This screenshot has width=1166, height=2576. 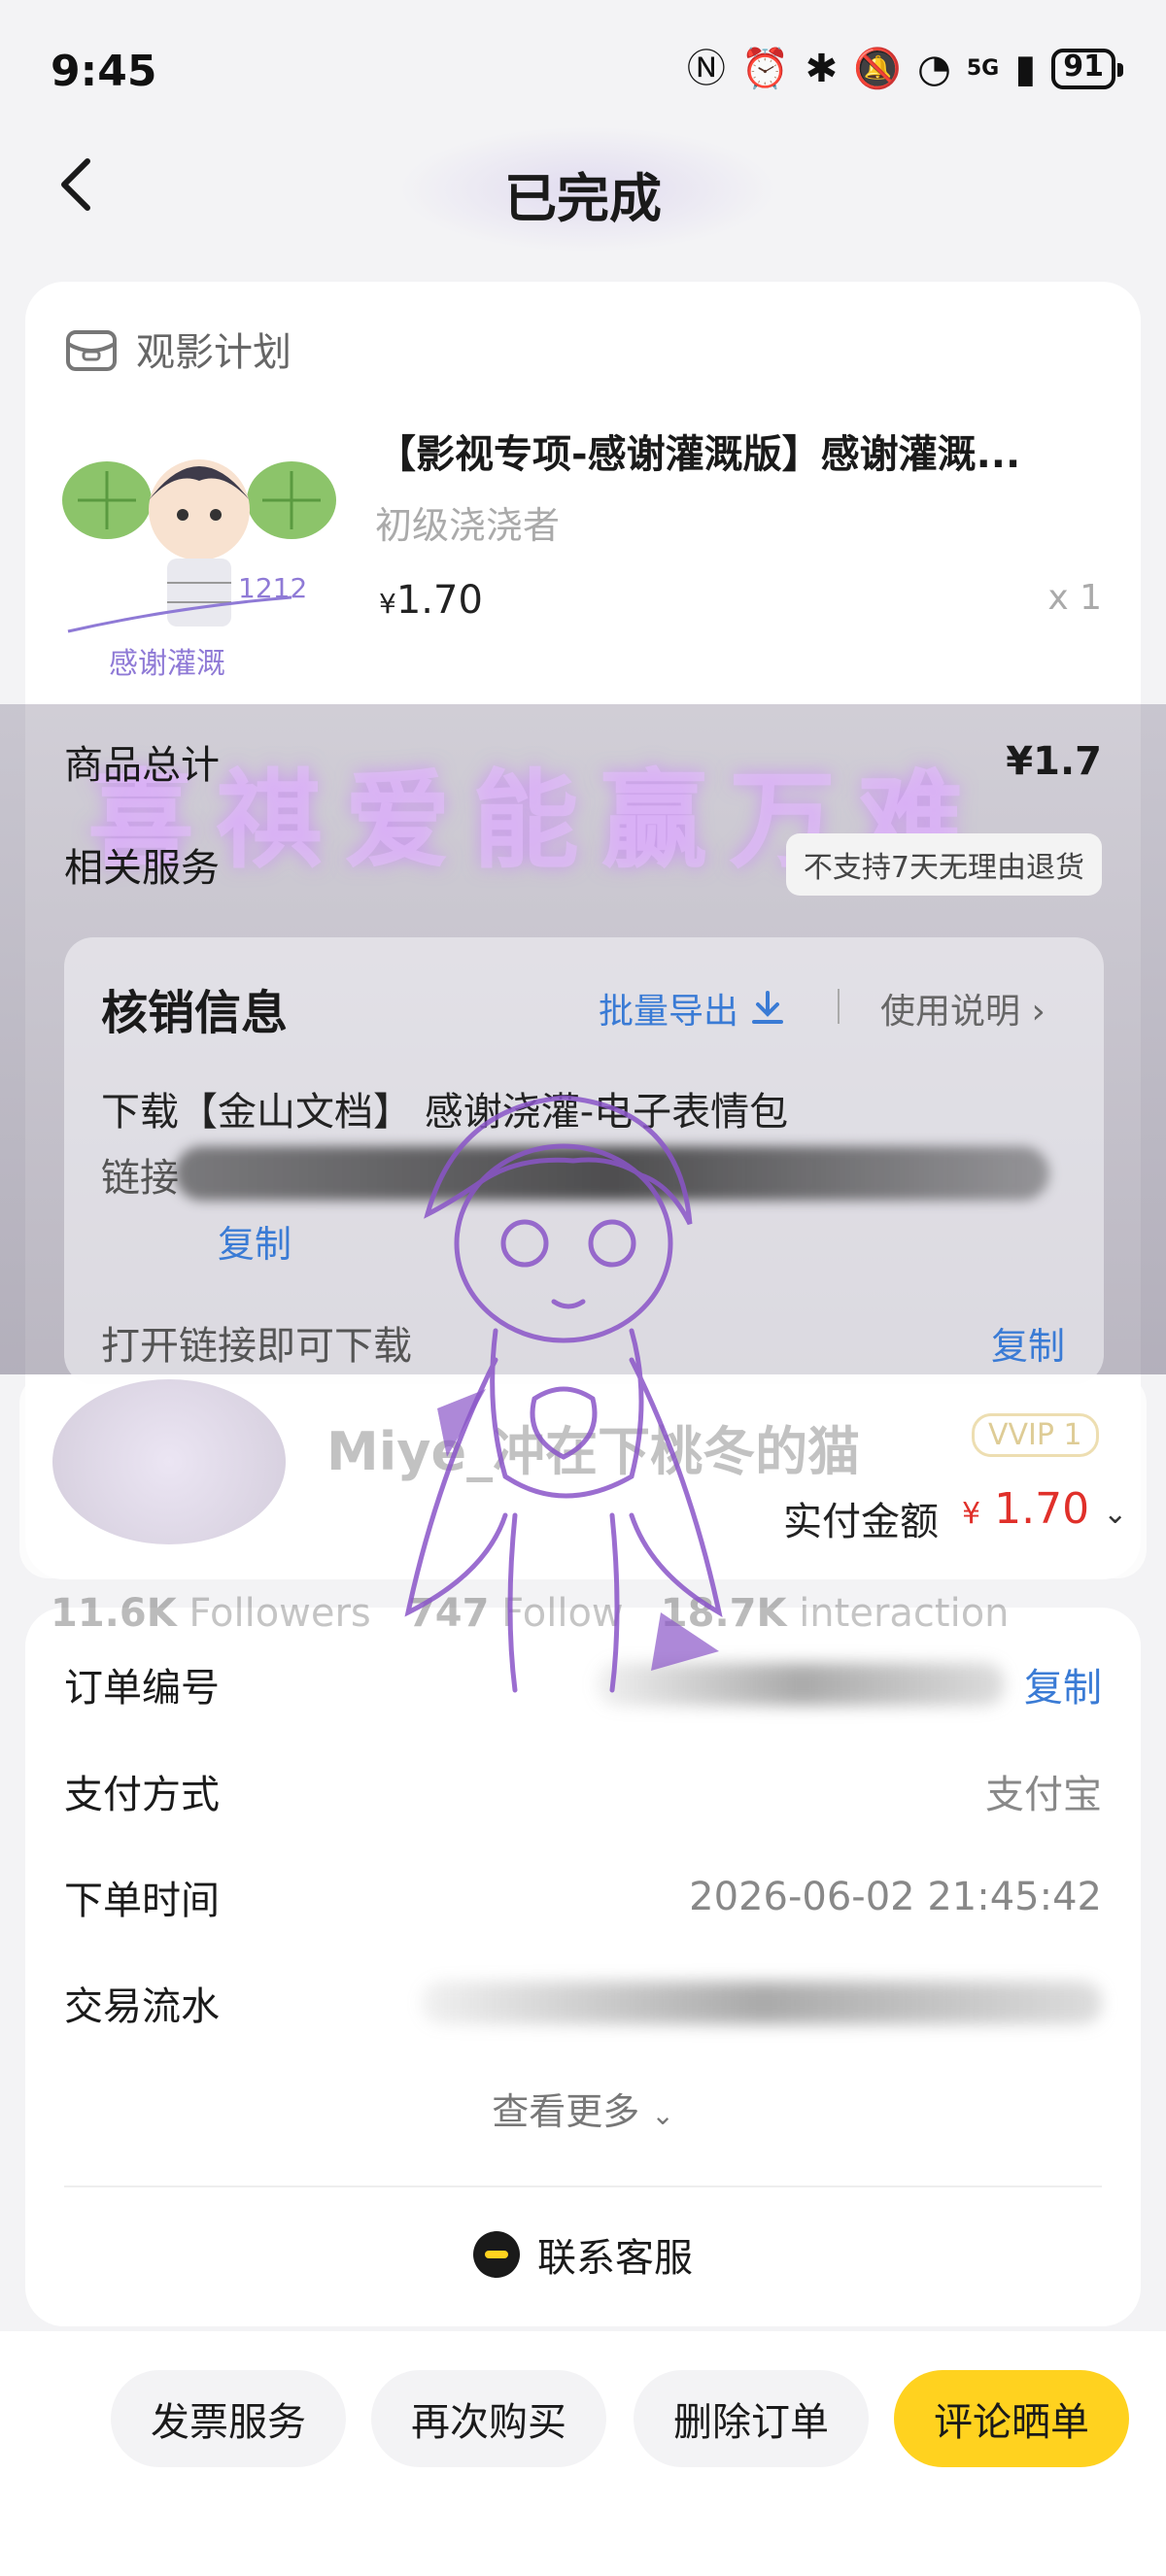 I want to click on followers-label: Followers, so click(x=280, y=1613).